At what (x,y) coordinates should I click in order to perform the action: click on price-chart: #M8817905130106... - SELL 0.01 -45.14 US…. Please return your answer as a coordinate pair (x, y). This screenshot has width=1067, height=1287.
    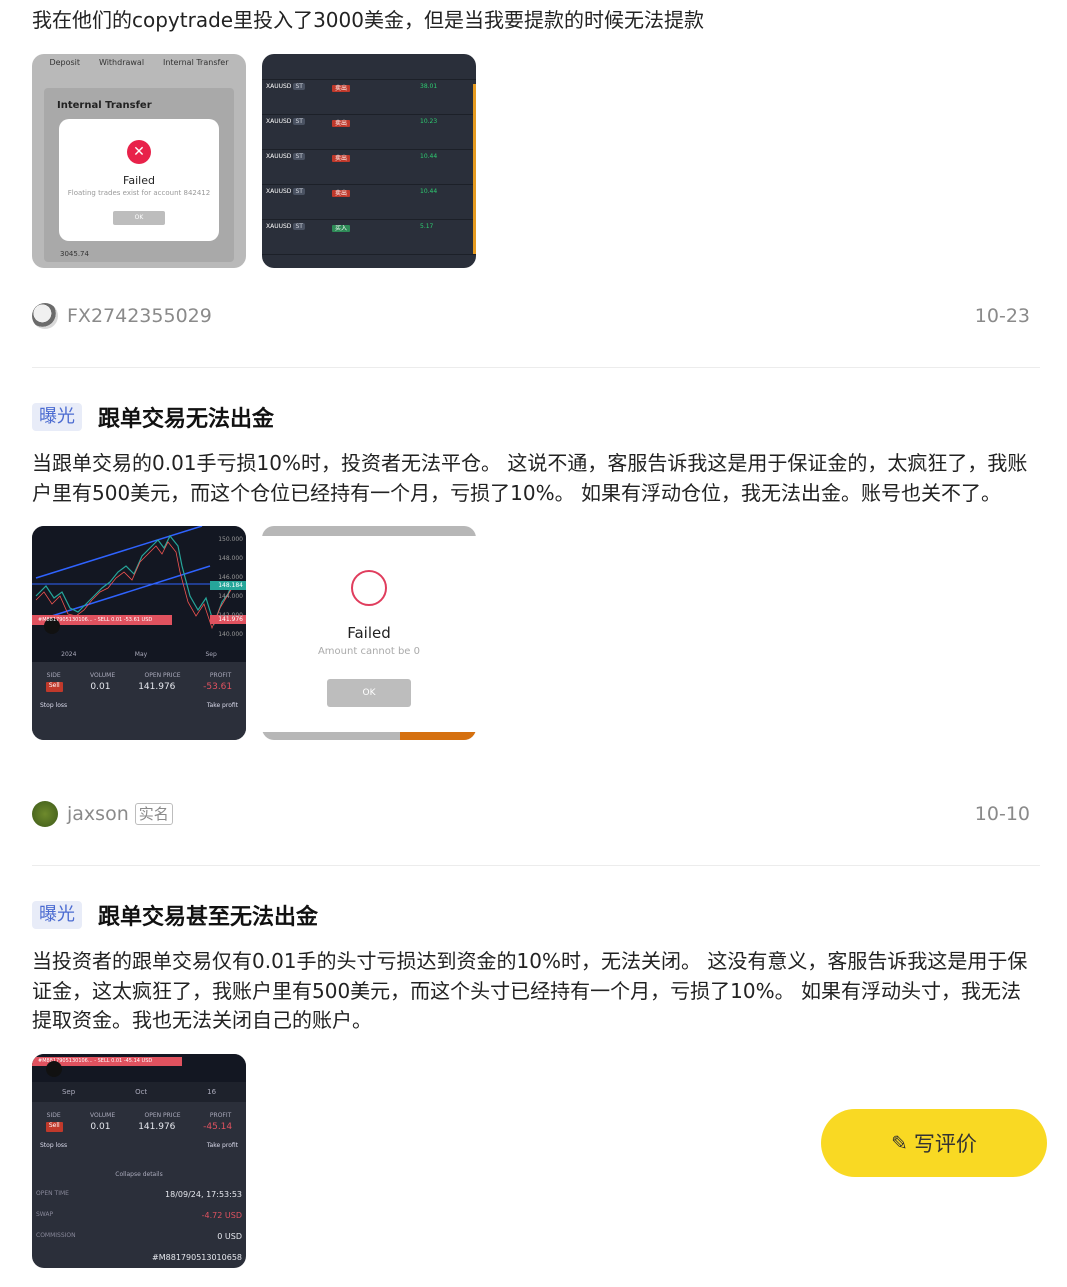
    Looking at the image, I should click on (139, 1067).